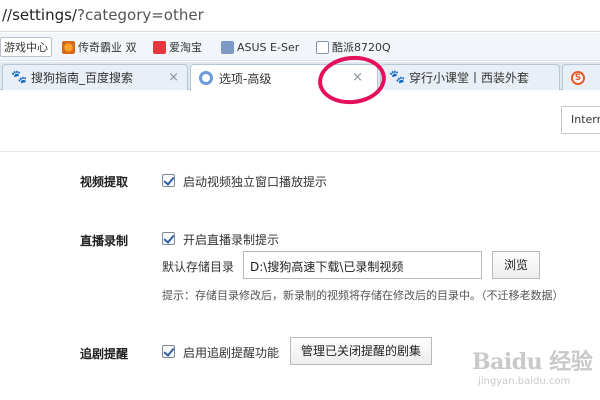 This screenshot has width=600, height=400. I want to click on divider, so click(300, 151).